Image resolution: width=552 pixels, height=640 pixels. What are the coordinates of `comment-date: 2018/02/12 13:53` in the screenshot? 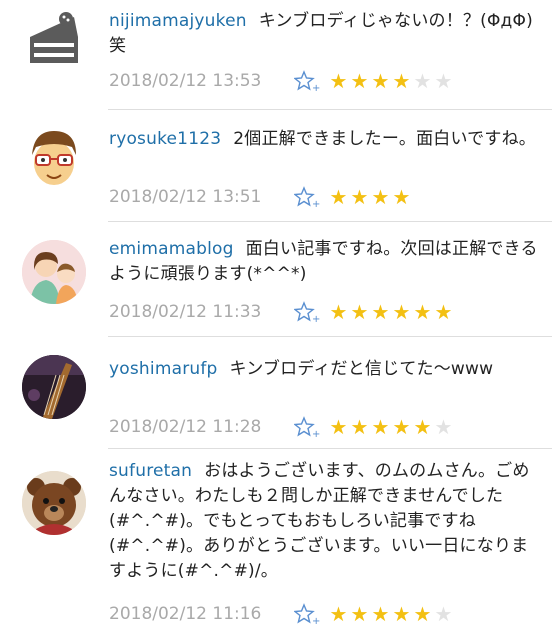 It's located at (185, 81).